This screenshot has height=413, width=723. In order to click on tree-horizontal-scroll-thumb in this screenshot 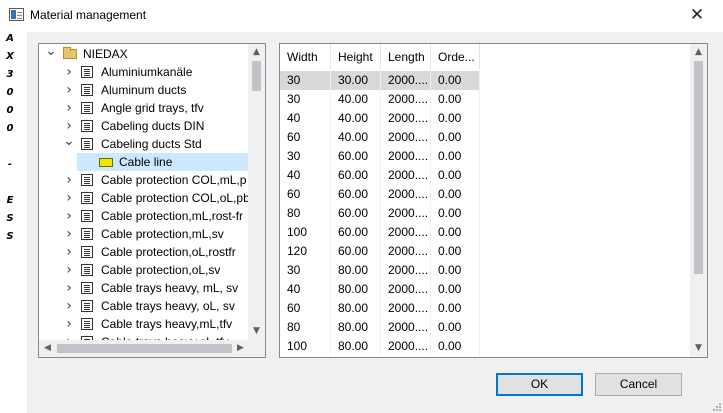, I will do `click(144, 348)`.